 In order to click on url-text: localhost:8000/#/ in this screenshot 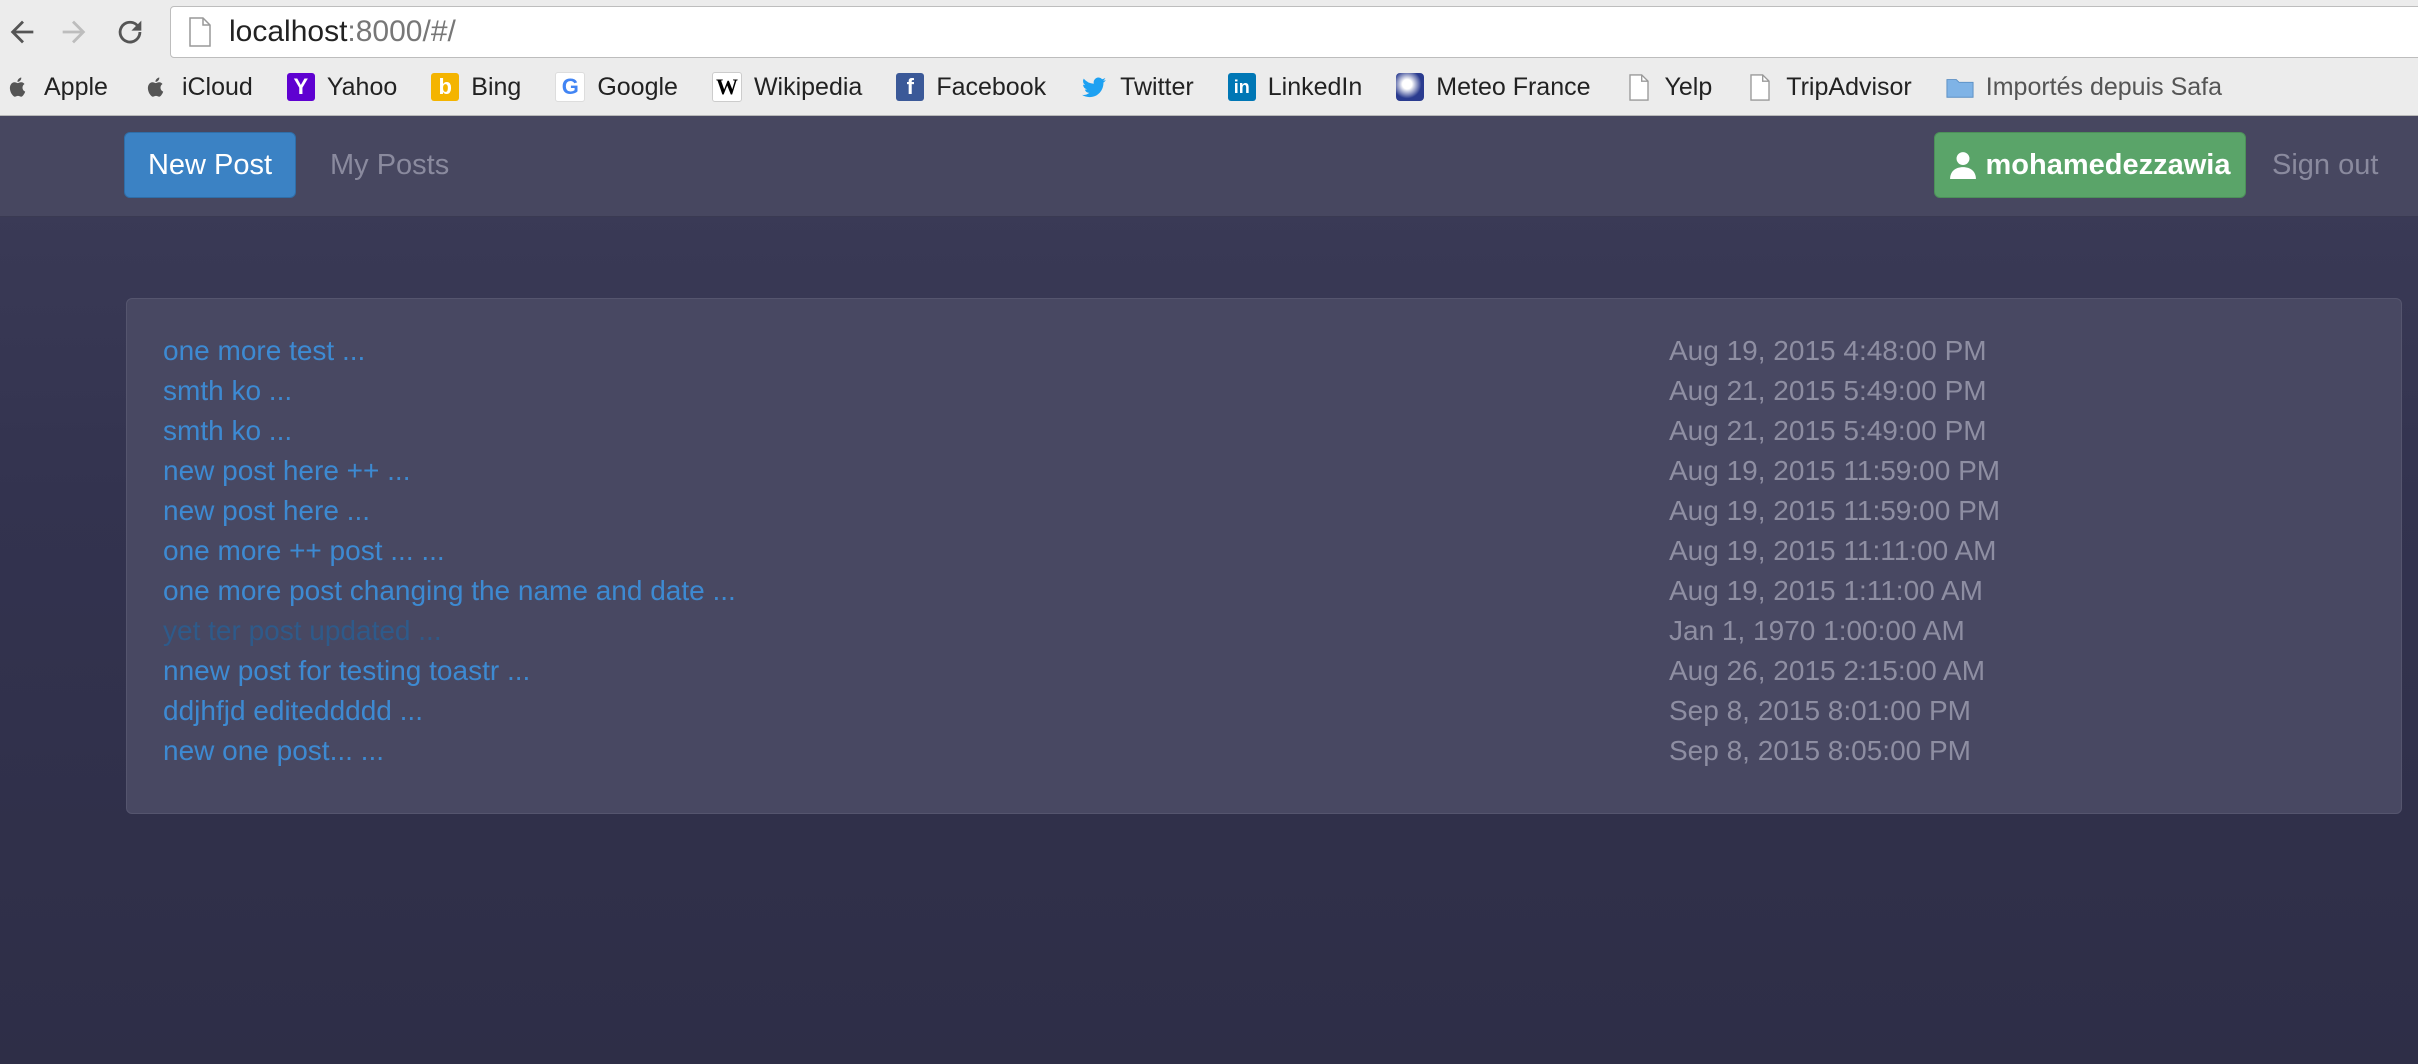, I will do `click(342, 31)`.